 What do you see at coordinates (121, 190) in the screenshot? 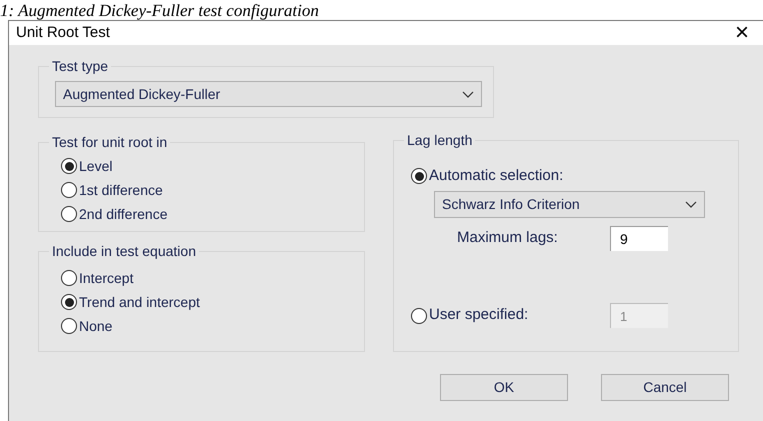
I see `option-label: 1st difference` at bounding box center [121, 190].